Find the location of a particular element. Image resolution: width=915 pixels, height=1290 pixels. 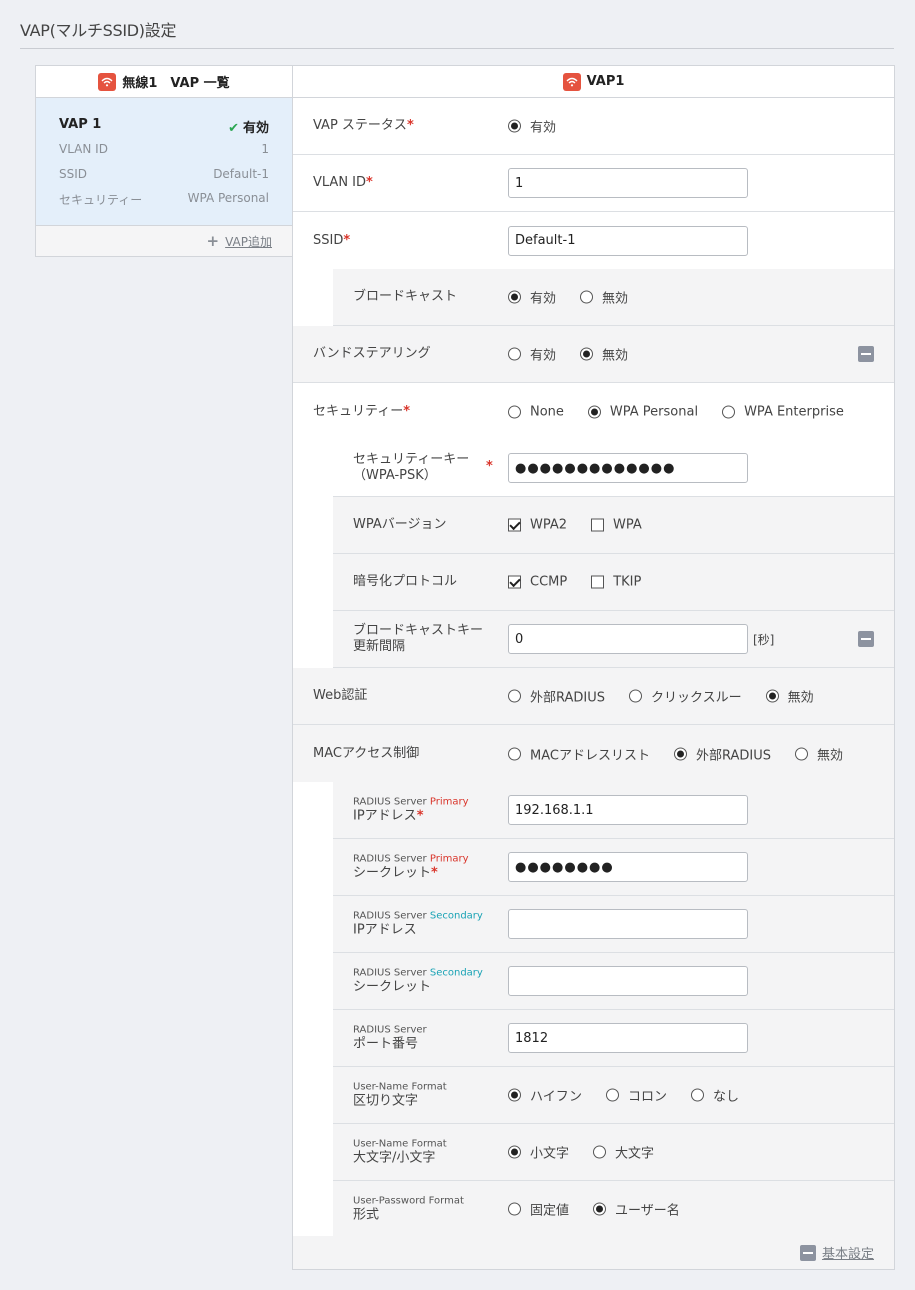

option-label: 外部RADIUS is located at coordinates (733, 755).